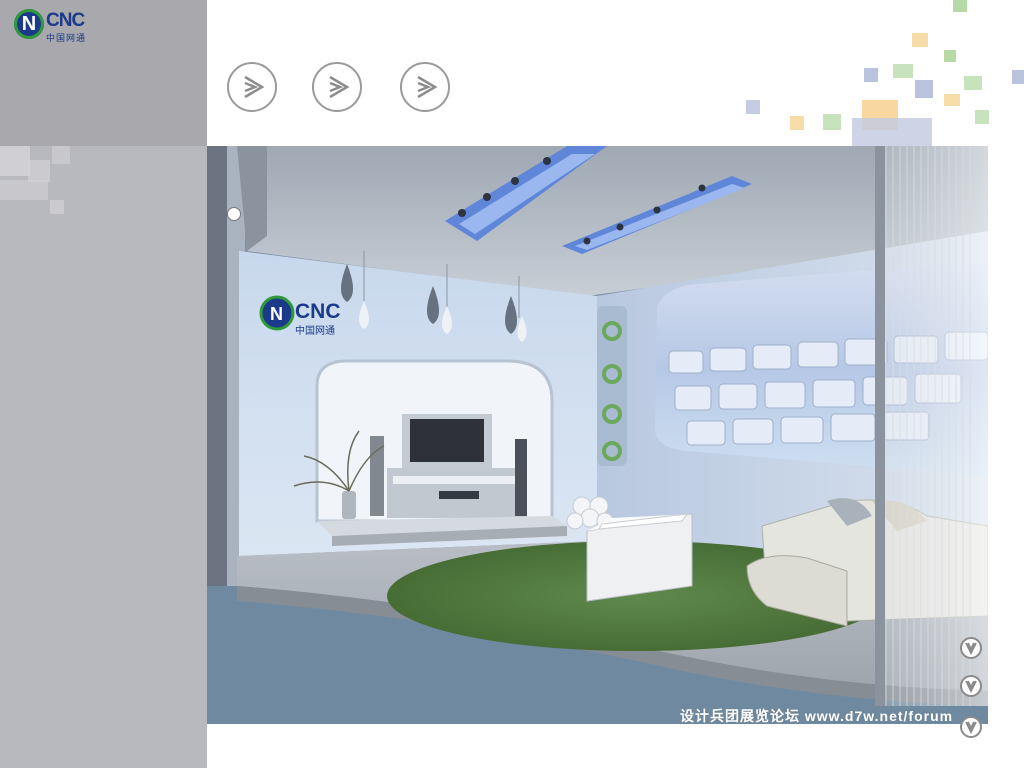 Image resolution: width=1024 pixels, height=768 pixels. What do you see at coordinates (66, 38) in the screenshot?
I see `logo-subtitle: 中国网通` at bounding box center [66, 38].